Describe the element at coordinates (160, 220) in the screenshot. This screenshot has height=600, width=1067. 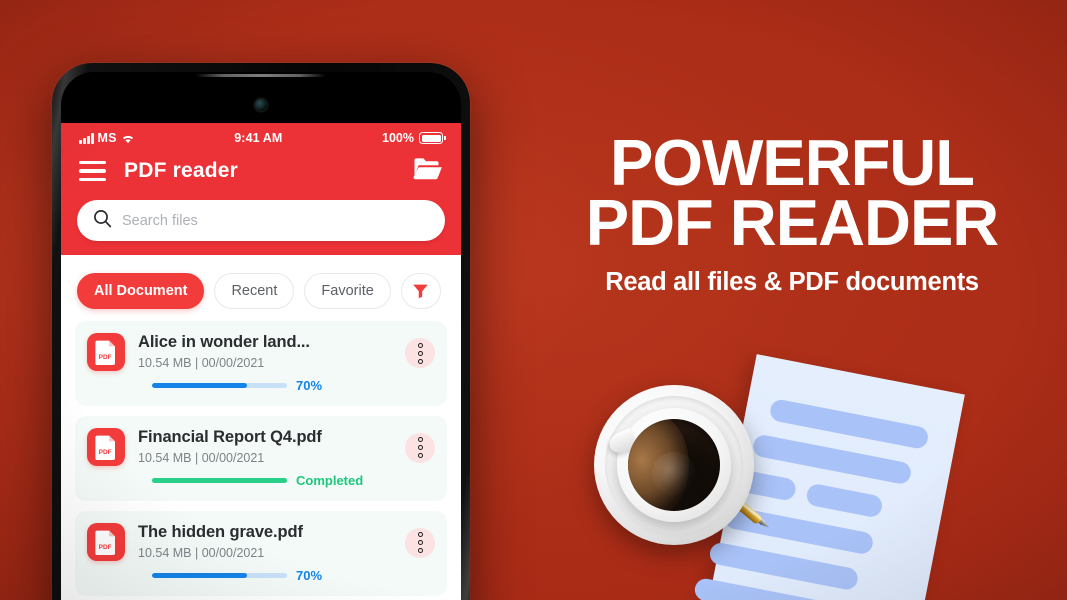
I see `search-placeholder: Search files` at that location.